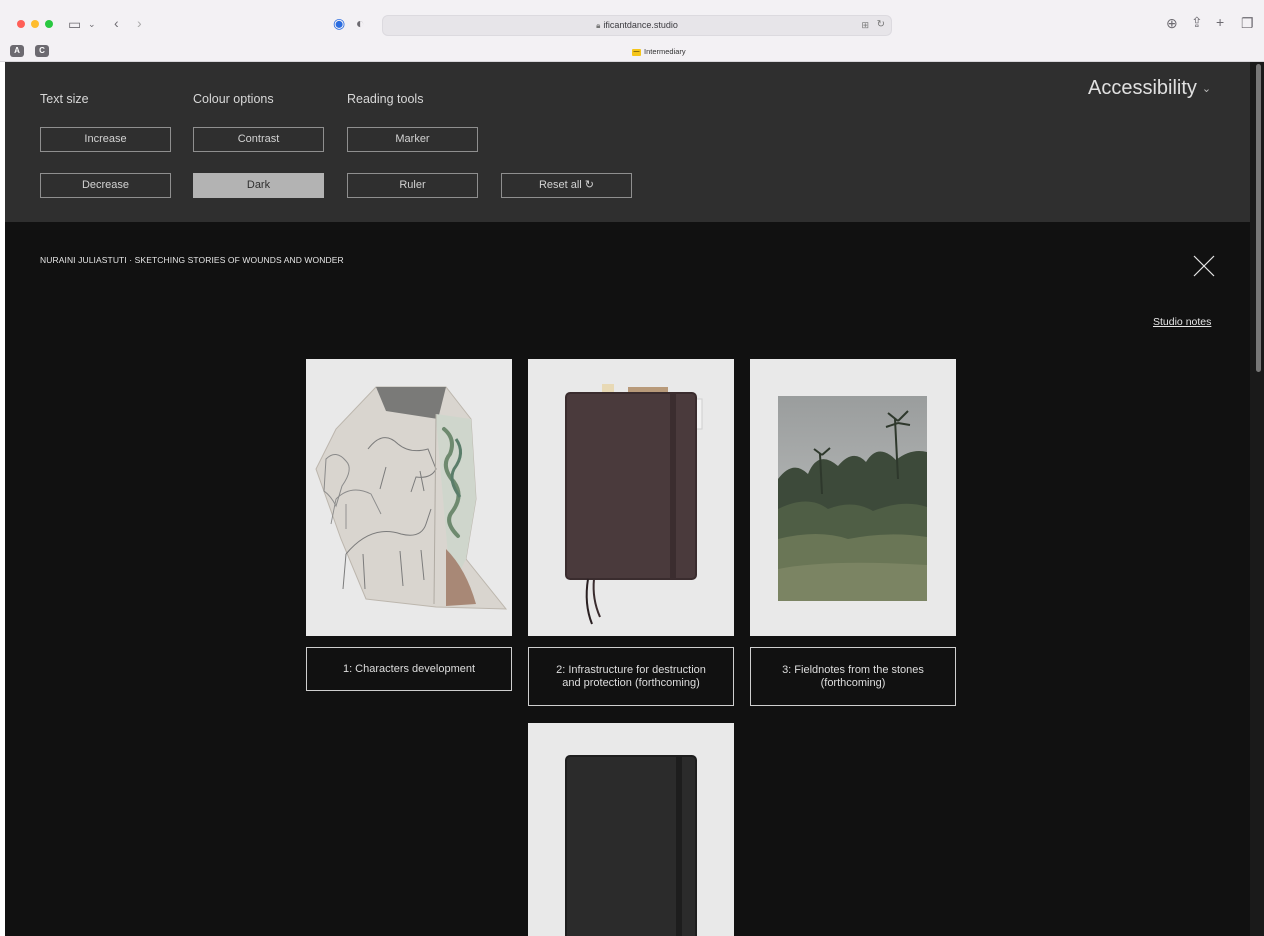  I want to click on card-label-1: 1: Characters development, so click(409, 669).